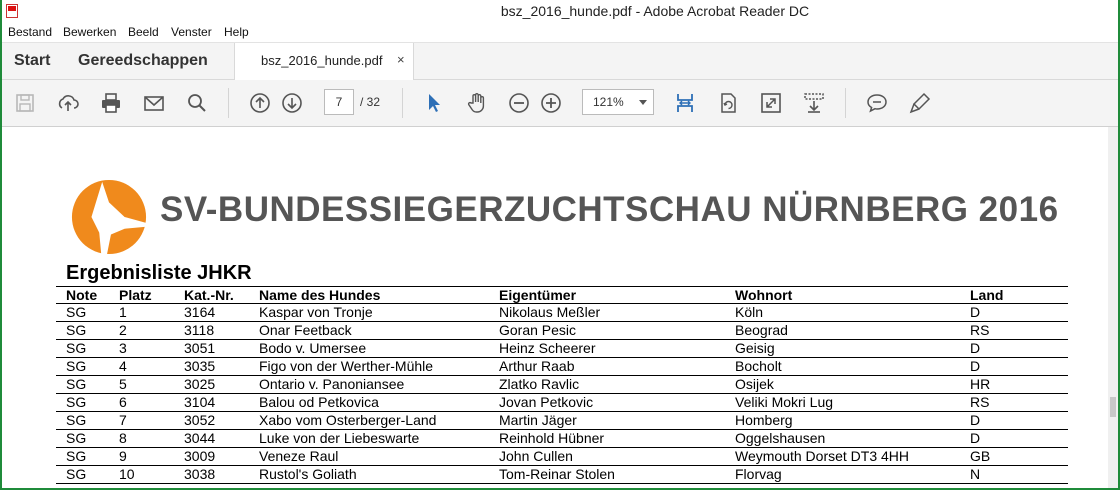 This screenshot has height=490, width=1120. I want to click on chevron-down-icon, so click(643, 102).